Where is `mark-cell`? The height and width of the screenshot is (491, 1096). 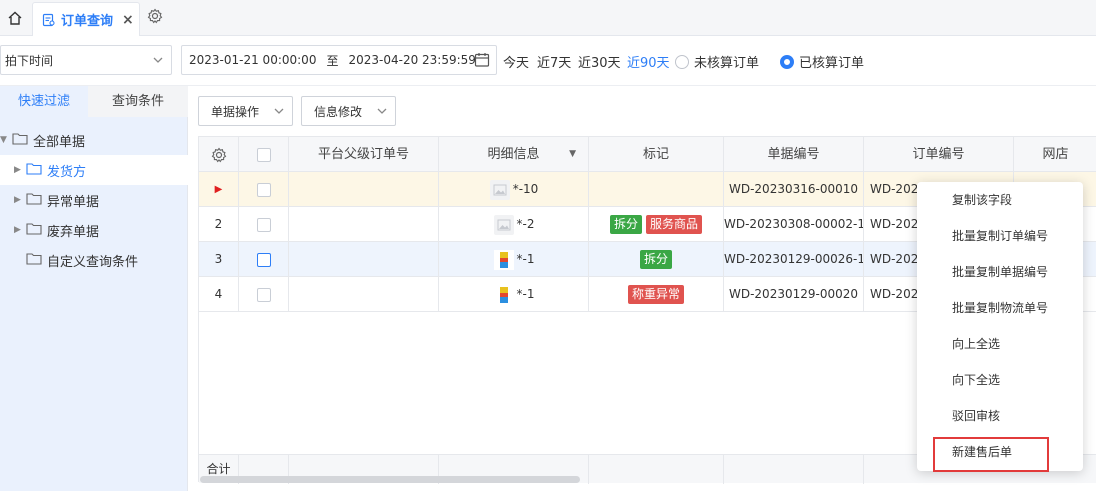
mark-cell is located at coordinates (656, 189).